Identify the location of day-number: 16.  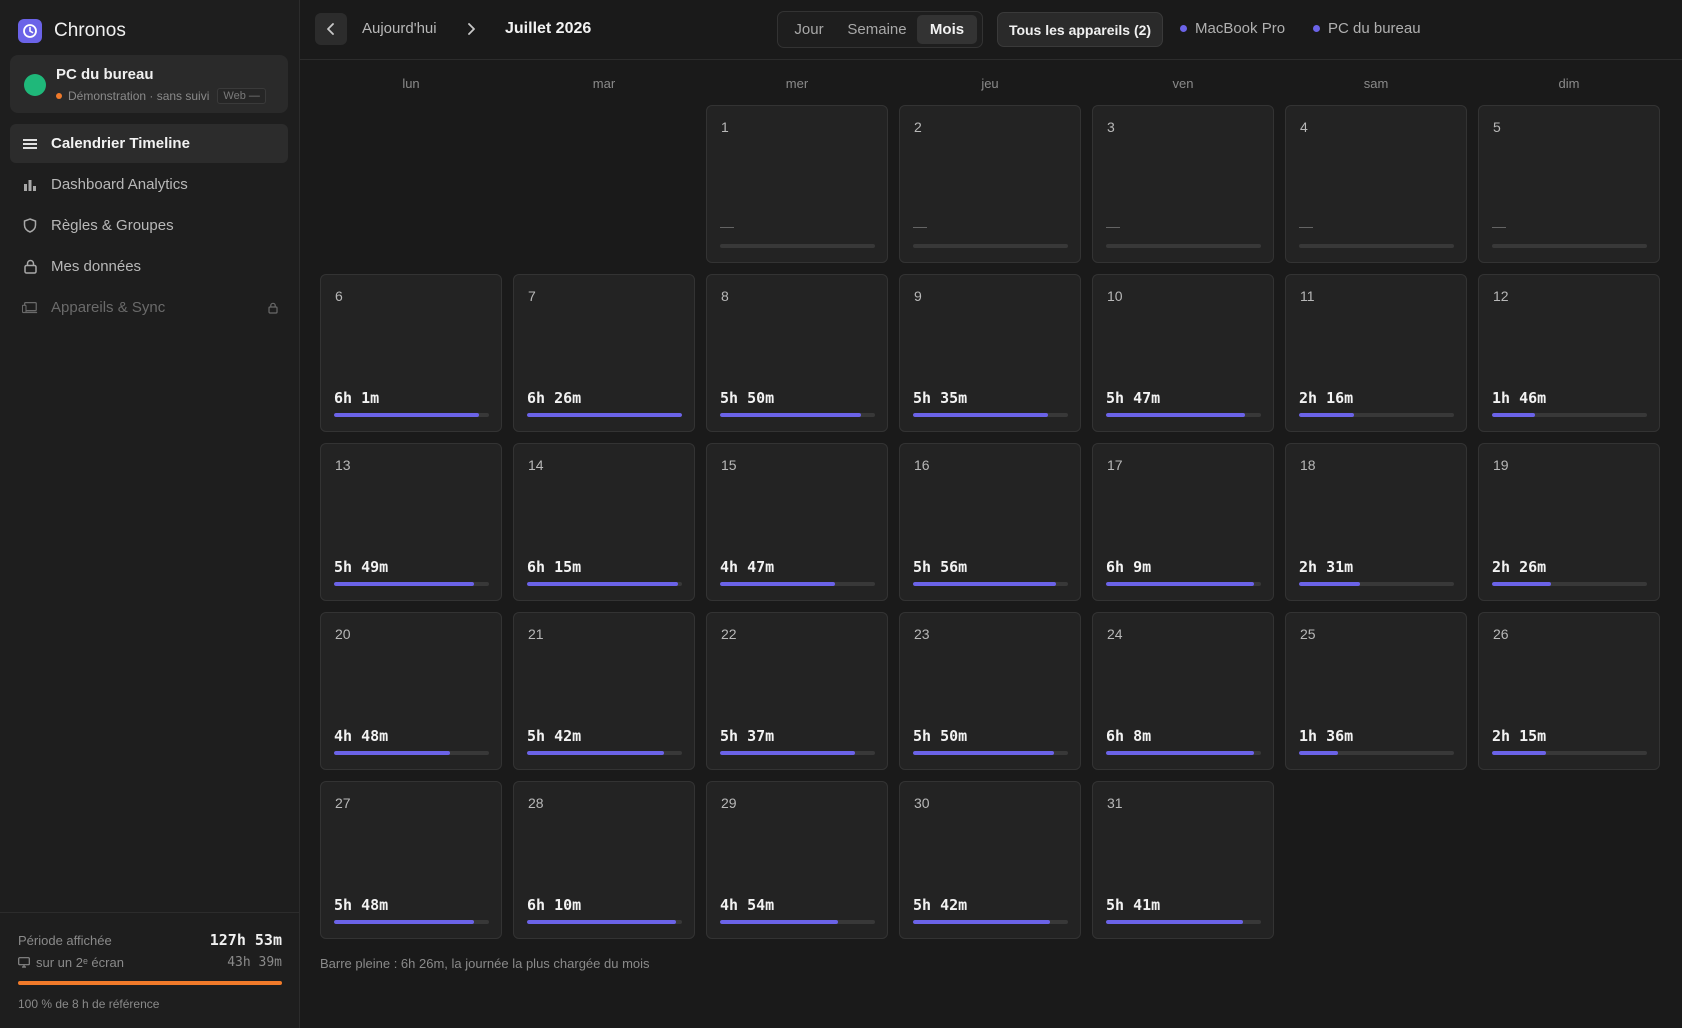
(922, 465).